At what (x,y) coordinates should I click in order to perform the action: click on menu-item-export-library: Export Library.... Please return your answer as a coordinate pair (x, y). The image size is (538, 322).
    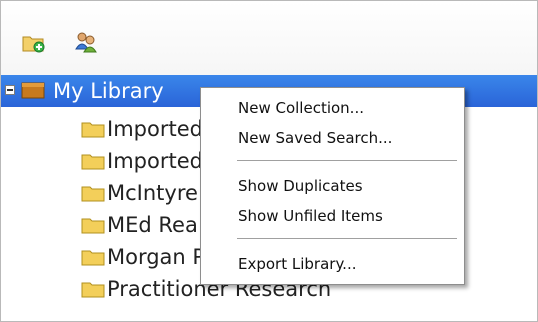
    Looking at the image, I should click on (332, 264).